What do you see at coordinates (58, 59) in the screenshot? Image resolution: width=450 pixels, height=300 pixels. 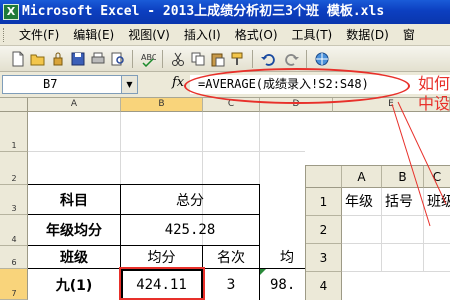 I see `permission-icon` at bounding box center [58, 59].